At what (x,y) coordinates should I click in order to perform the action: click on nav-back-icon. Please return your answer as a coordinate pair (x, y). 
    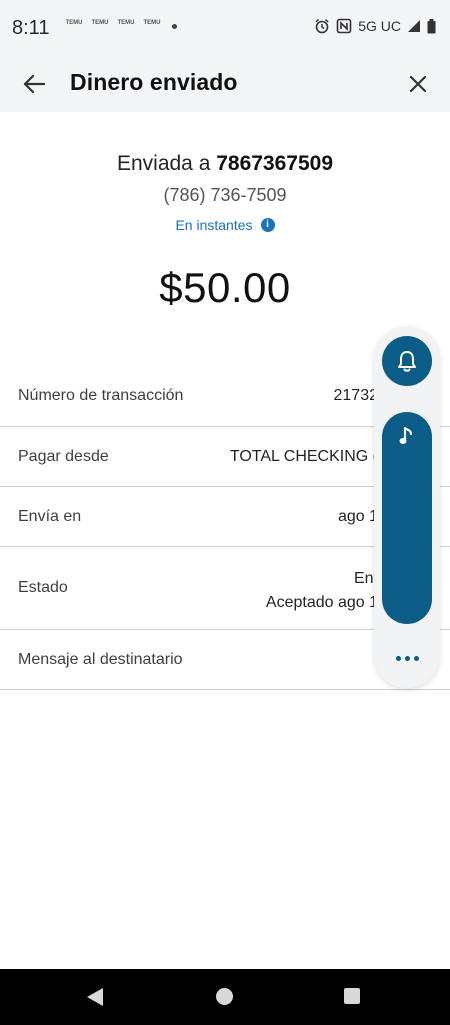
    Looking at the image, I should click on (95, 997).